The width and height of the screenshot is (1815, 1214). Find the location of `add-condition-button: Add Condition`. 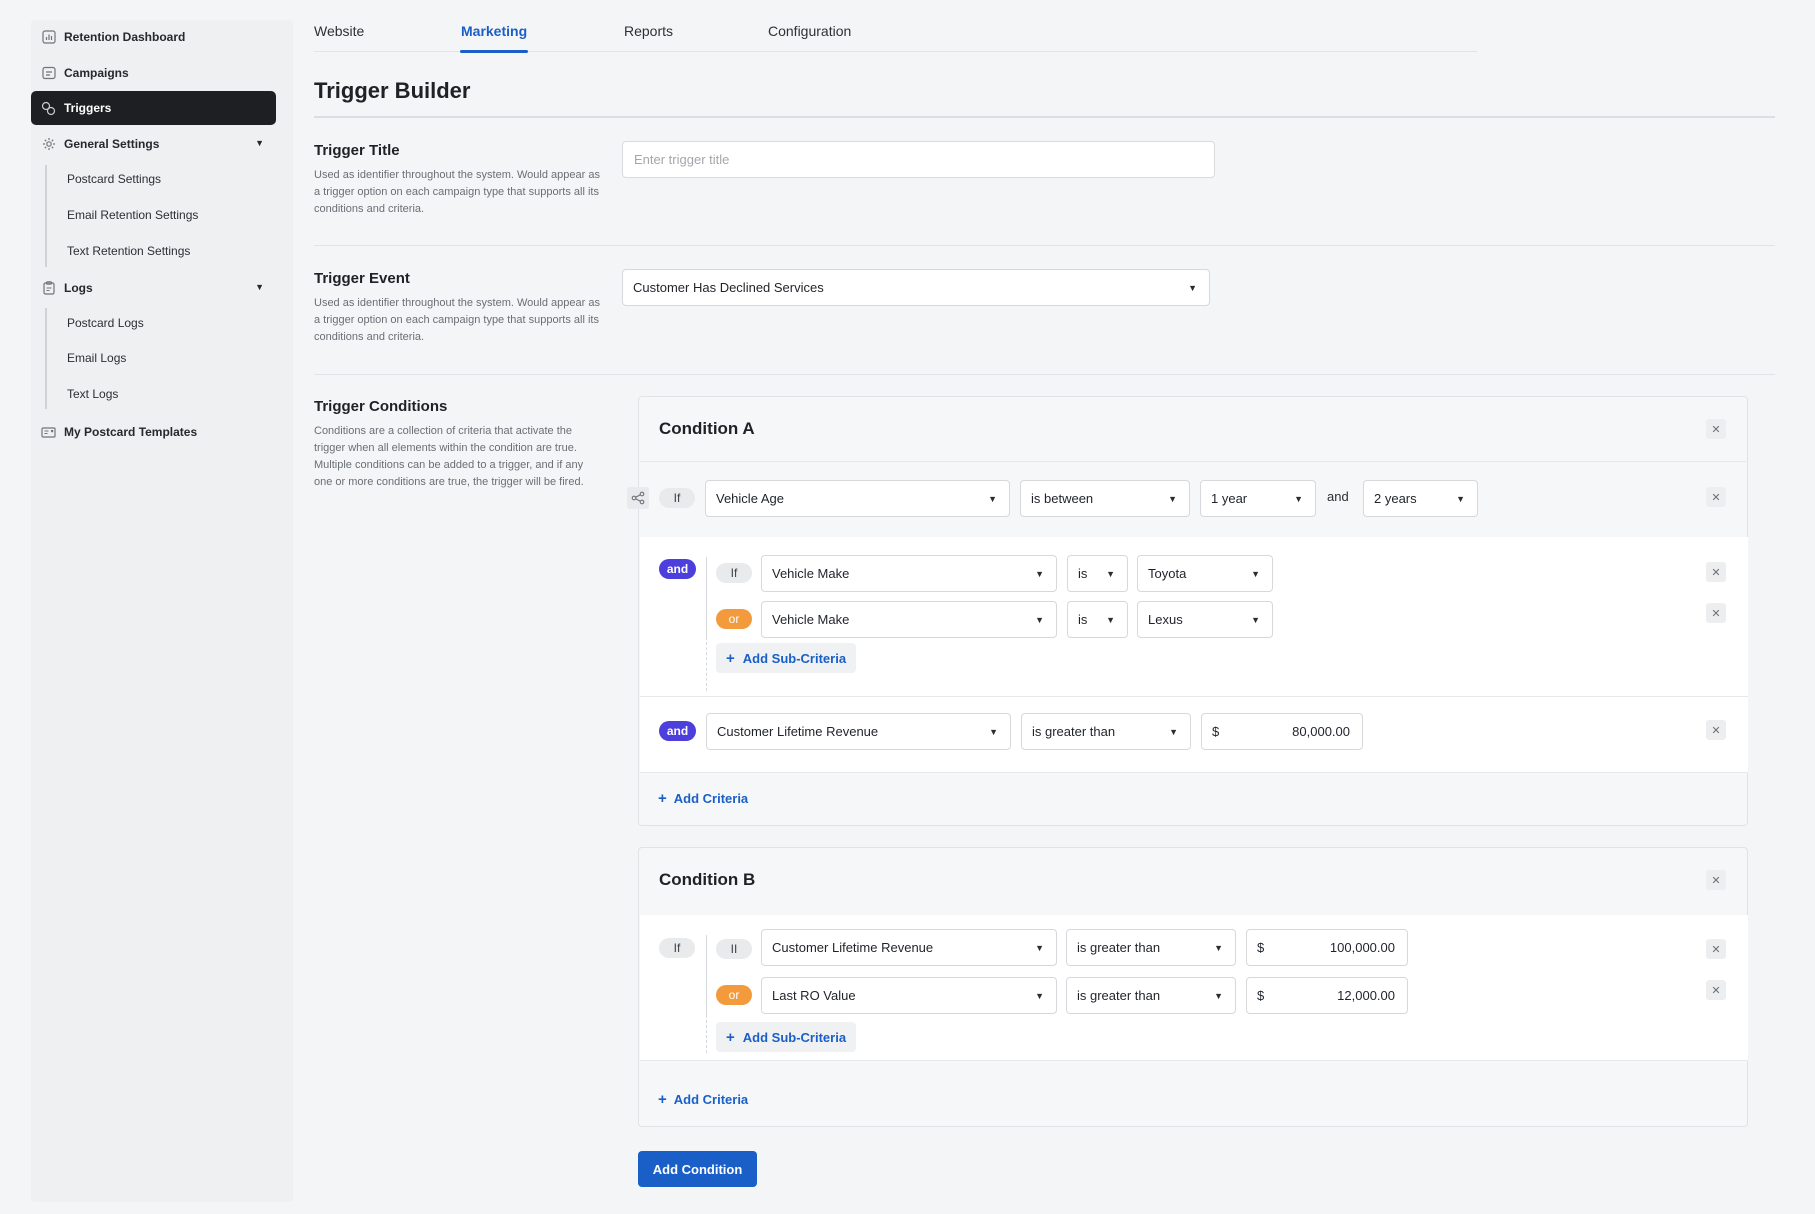

add-condition-button: Add Condition is located at coordinates (697, 1169).